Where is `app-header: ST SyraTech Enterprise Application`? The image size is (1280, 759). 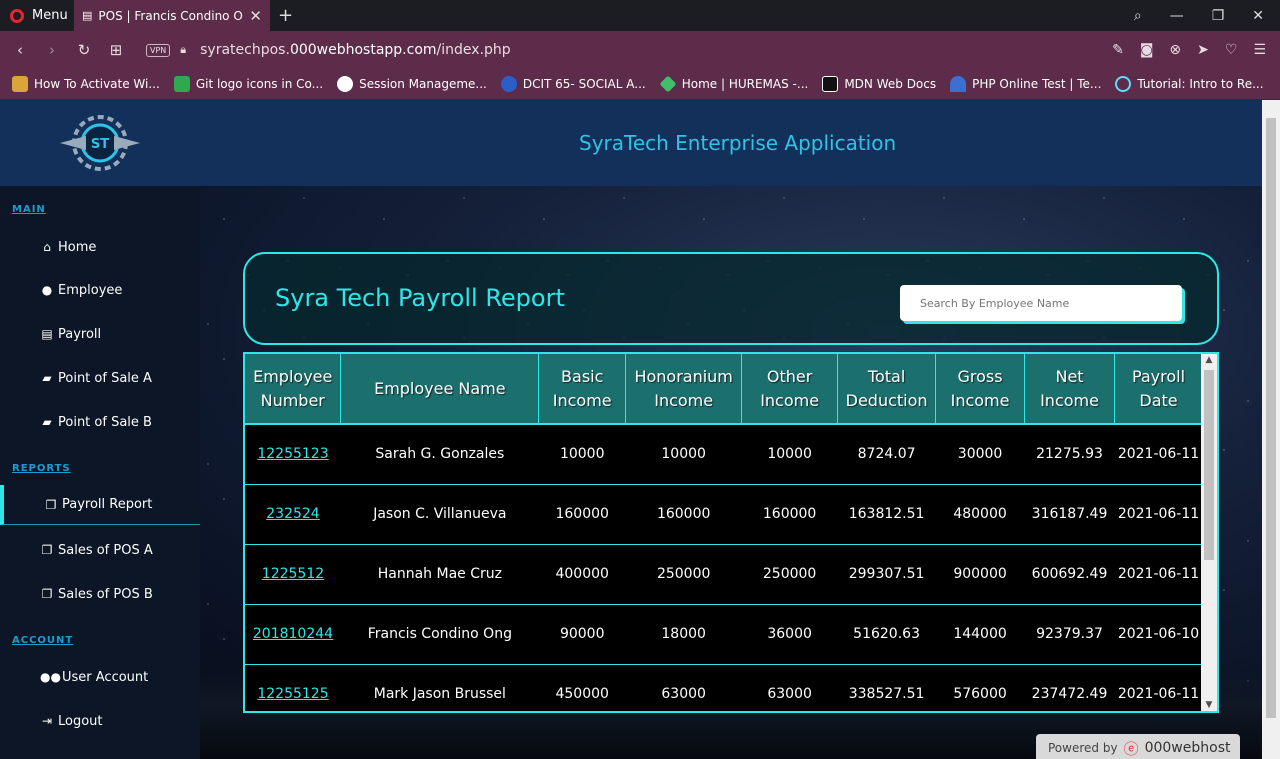 app-header: ST SyraTech Enterprise Application is located at coordinates (631, 143).